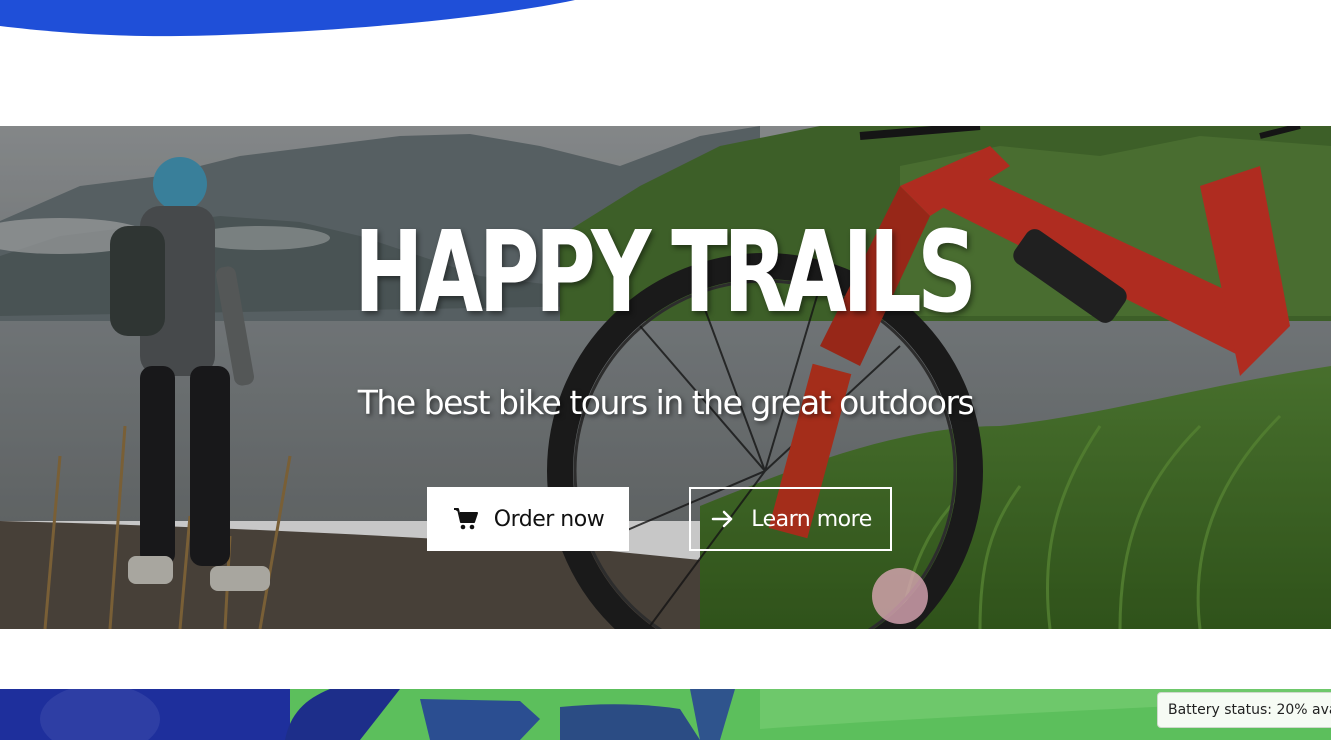 This screenshot has height=740, width=1331. What do you see at coordinates (665, 273) in the screenshot?
I see `hero-title: HAPPY TRAILS` at bounding box center [665, 273].